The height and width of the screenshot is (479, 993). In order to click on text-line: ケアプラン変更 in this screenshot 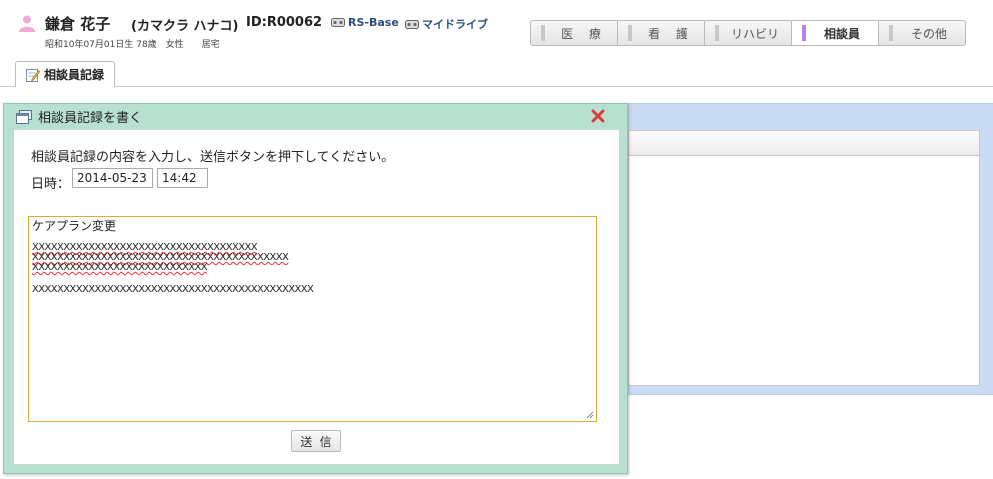, I will do `click(74, 226)`.